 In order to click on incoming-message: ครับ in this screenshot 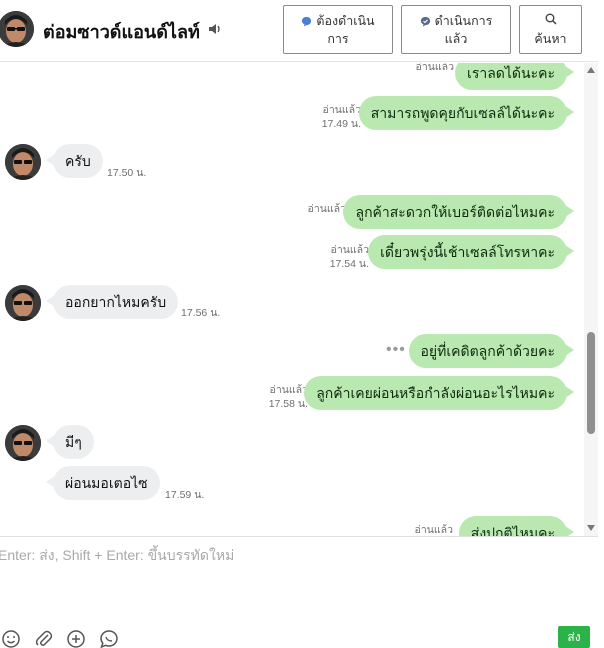, I will do `click(74, 161)`.